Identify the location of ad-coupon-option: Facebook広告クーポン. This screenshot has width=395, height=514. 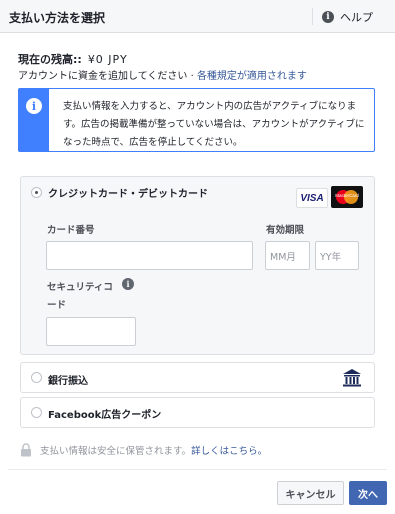
(197, 412).